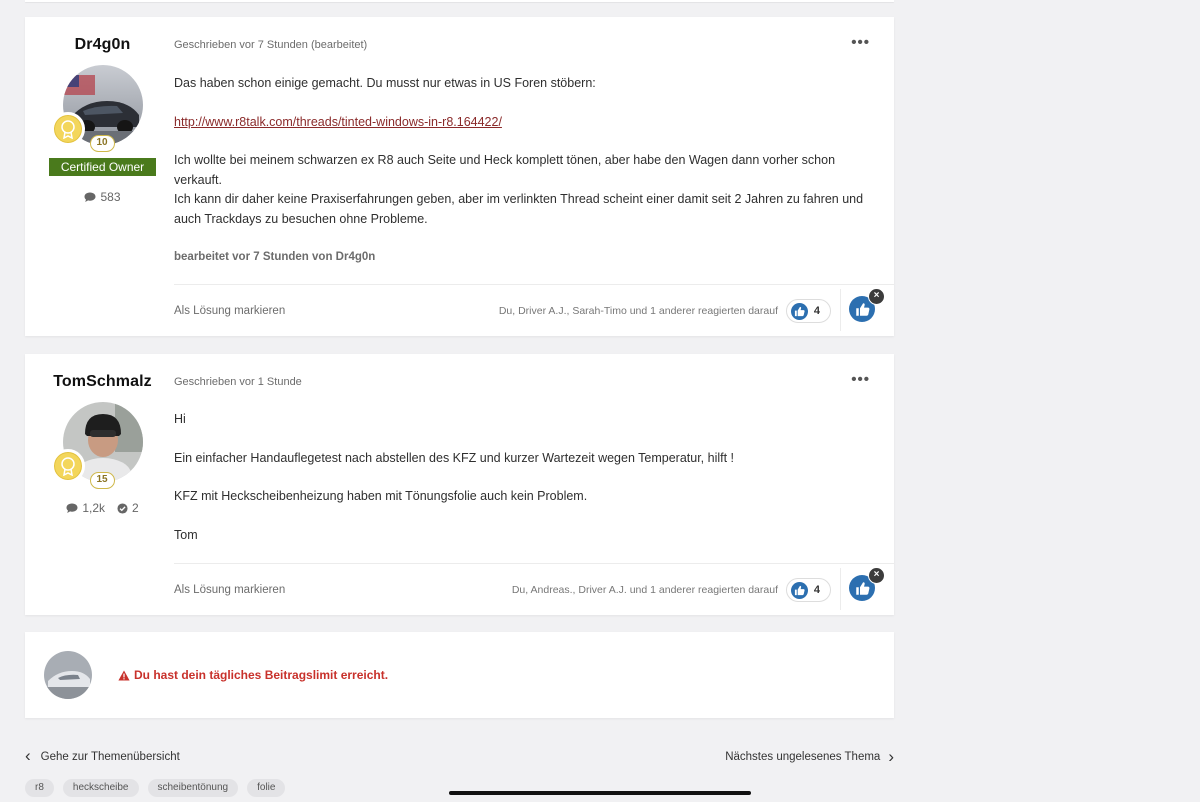  What do you see at coordinates (891, 756) in the screenshot?
I see `chevron-right-icon: ›` at bounding box center [891, 756].